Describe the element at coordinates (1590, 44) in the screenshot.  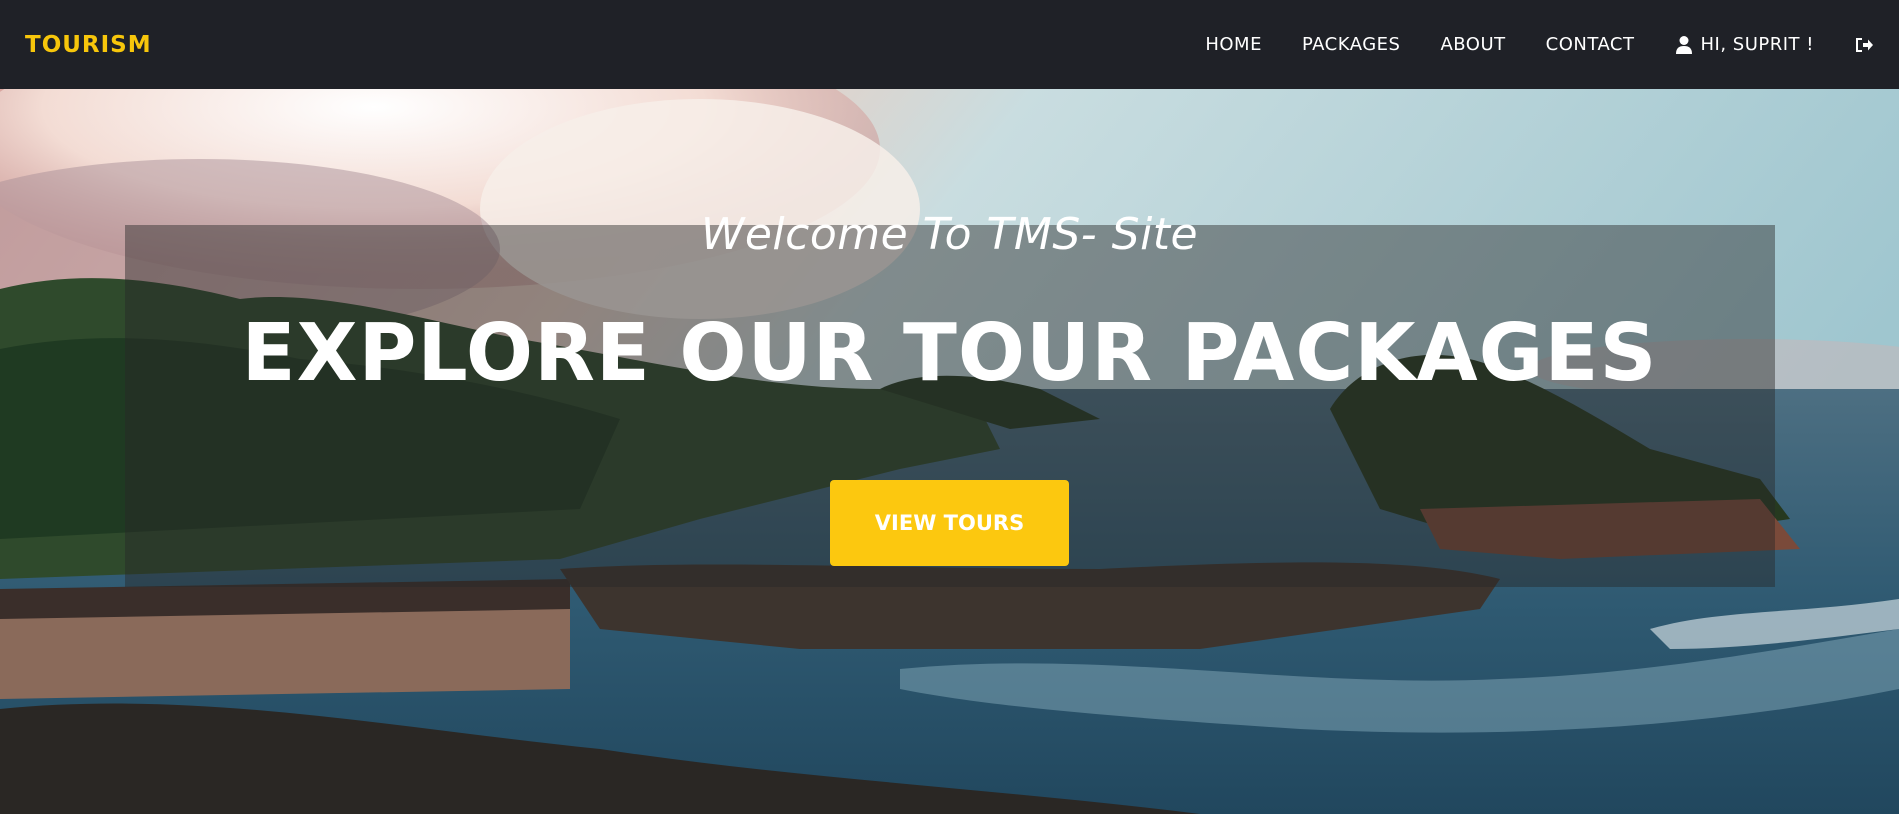
I see `nav-contact-link: CONTACT` at that location.